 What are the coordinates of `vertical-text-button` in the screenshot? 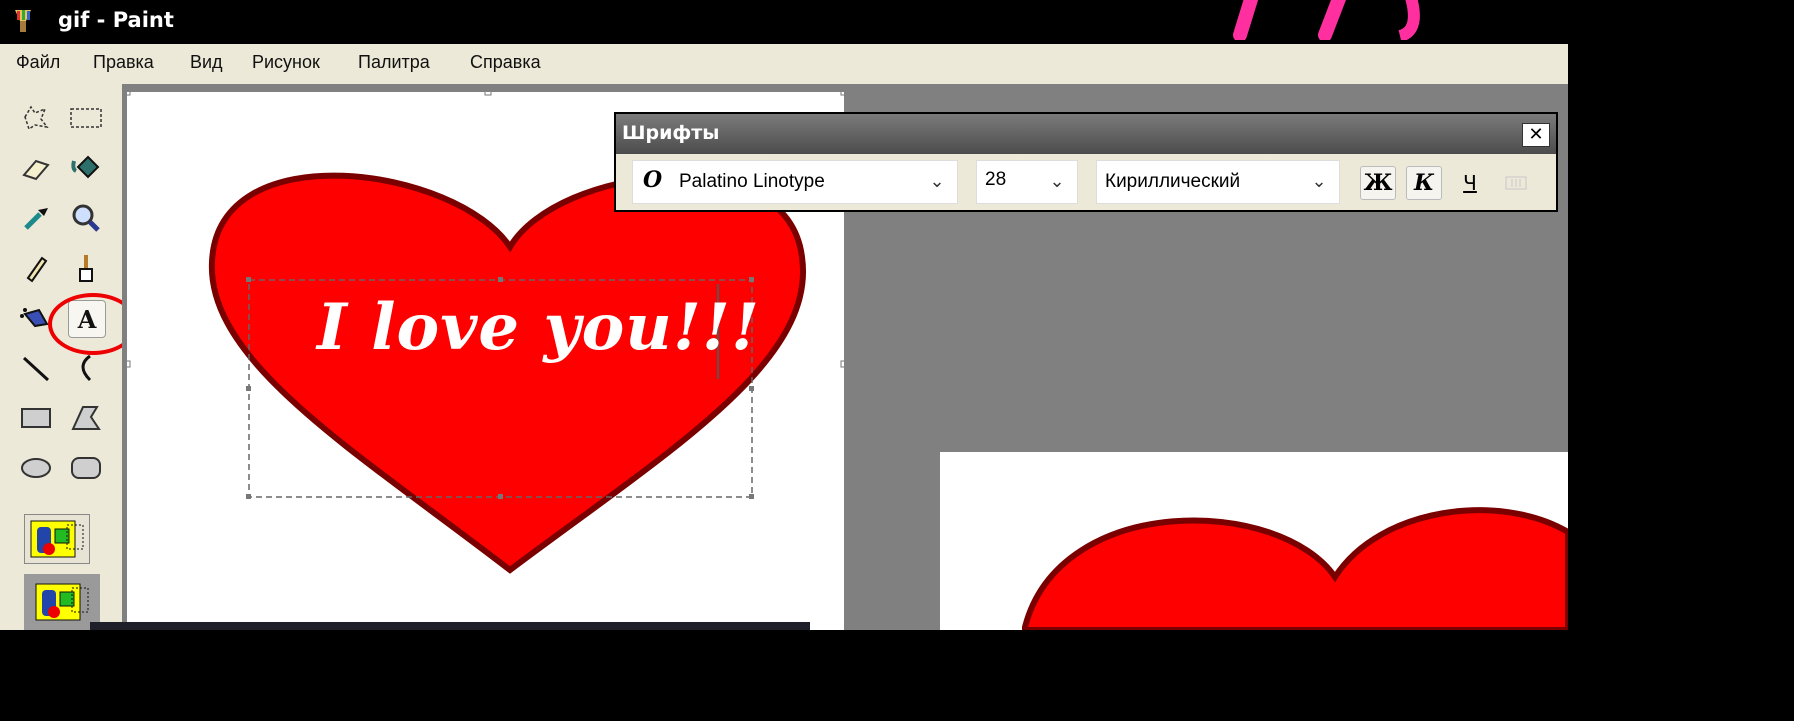 It's located at (1516, 183).